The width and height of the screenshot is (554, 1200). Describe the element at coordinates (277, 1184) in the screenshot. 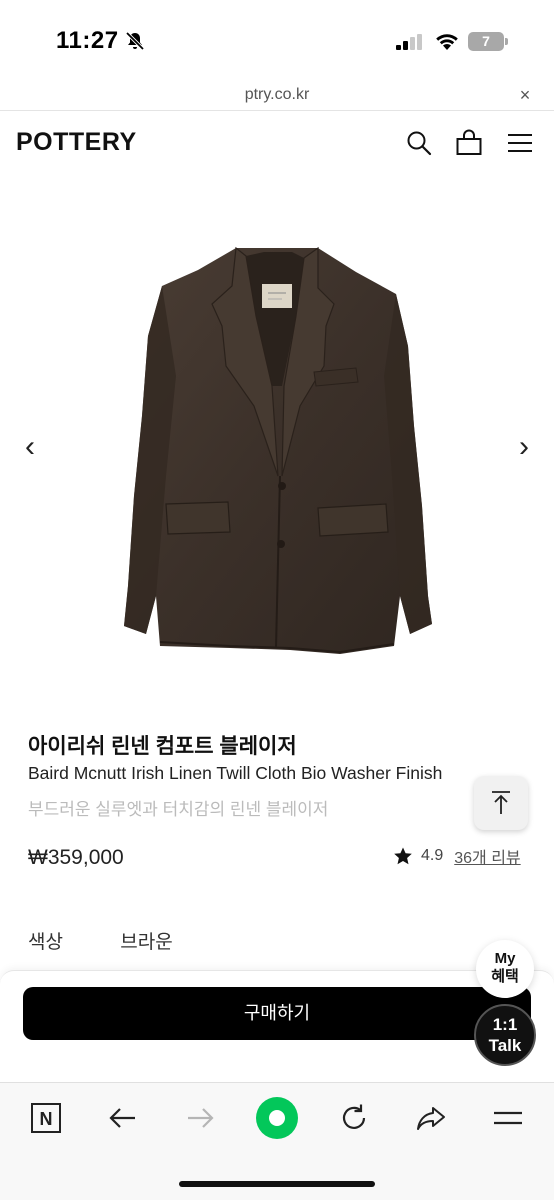

I see `home-indicator` at that location.